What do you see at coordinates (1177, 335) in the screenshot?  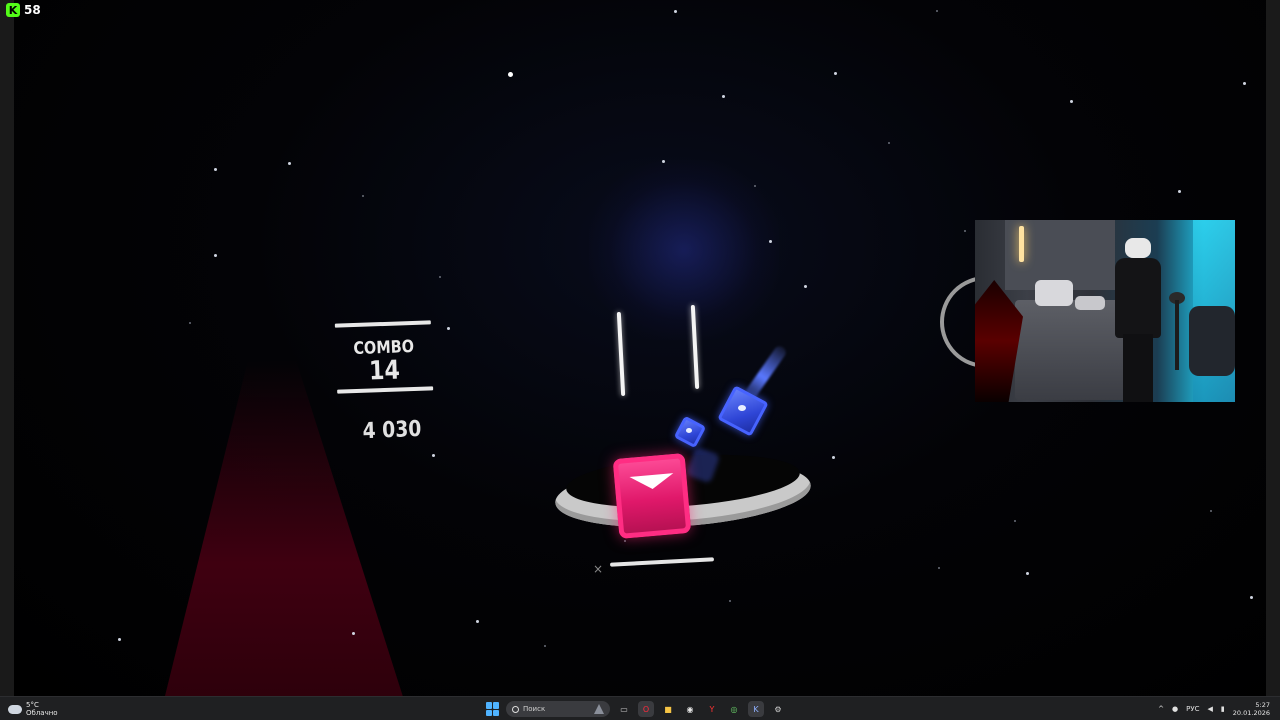 I see `webcam-stand` at bounding box center [1177, 335].